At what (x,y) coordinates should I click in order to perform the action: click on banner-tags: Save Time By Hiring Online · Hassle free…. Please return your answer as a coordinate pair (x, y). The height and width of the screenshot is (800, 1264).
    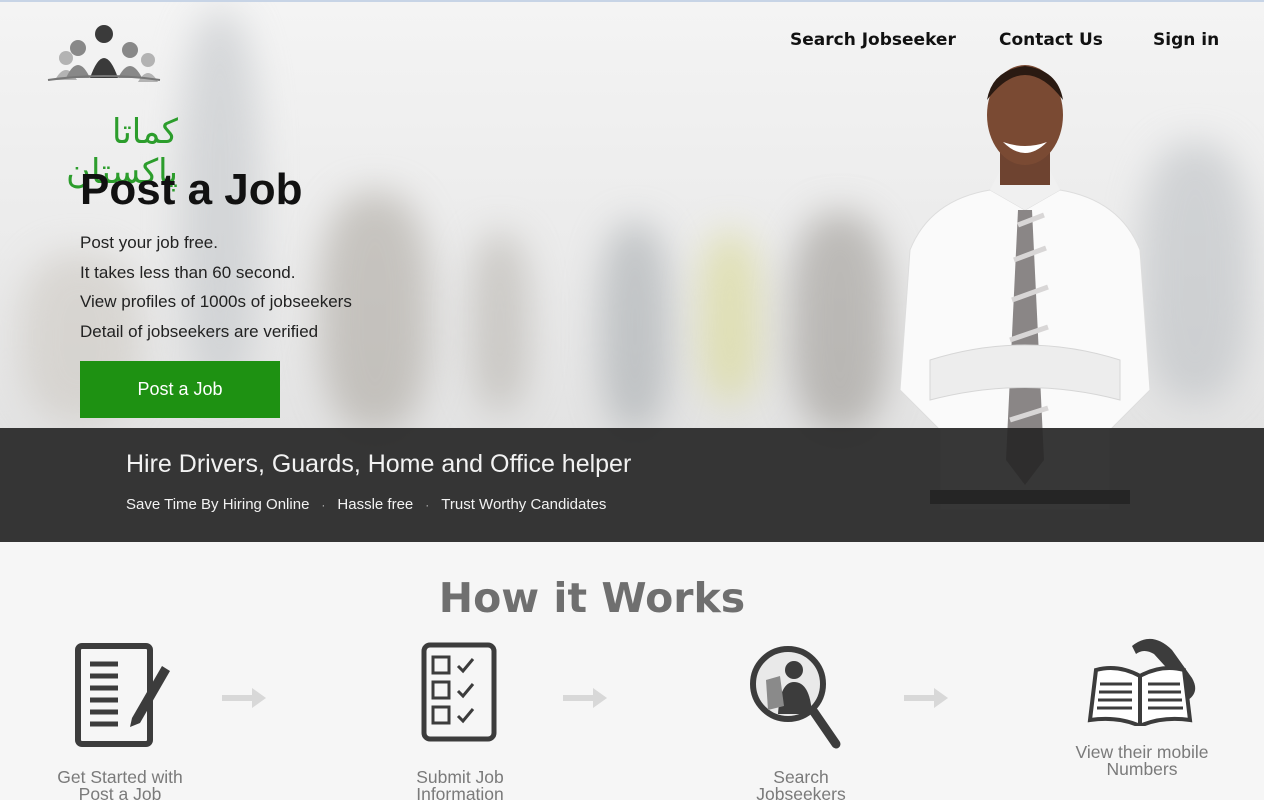
    Looking at the image, I should click on (366, 504).